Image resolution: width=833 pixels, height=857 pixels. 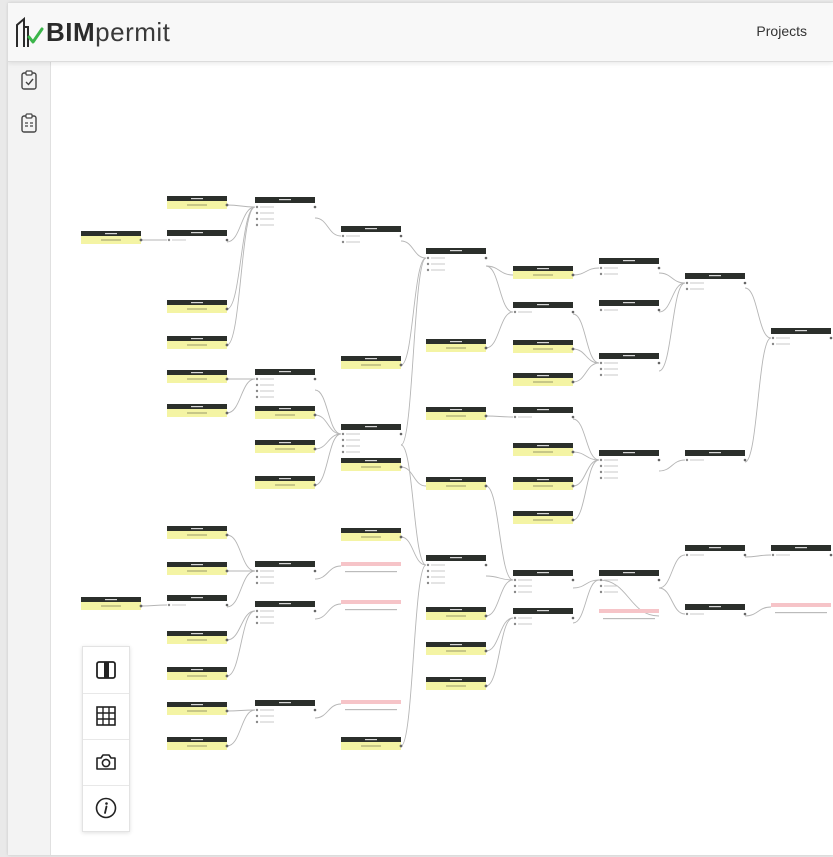 I want to click on panel-toggle-button, so click(x=106, y=670).